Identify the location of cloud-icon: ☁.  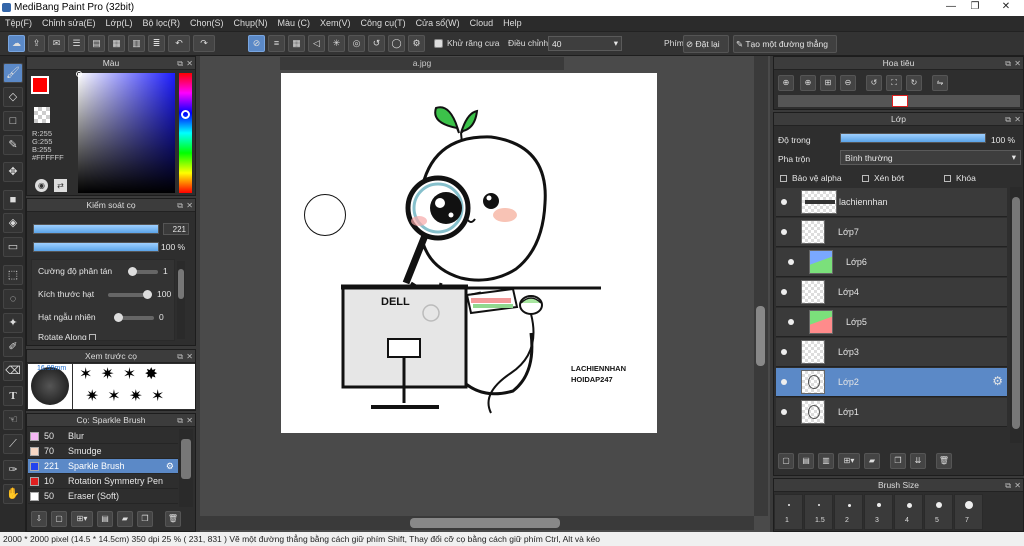
(16, 43).